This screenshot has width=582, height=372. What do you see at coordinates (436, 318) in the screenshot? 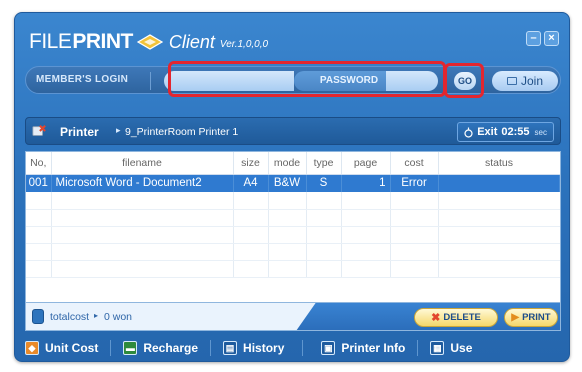
I see `delete-icon: ✖` at bounding box center [436, 318].